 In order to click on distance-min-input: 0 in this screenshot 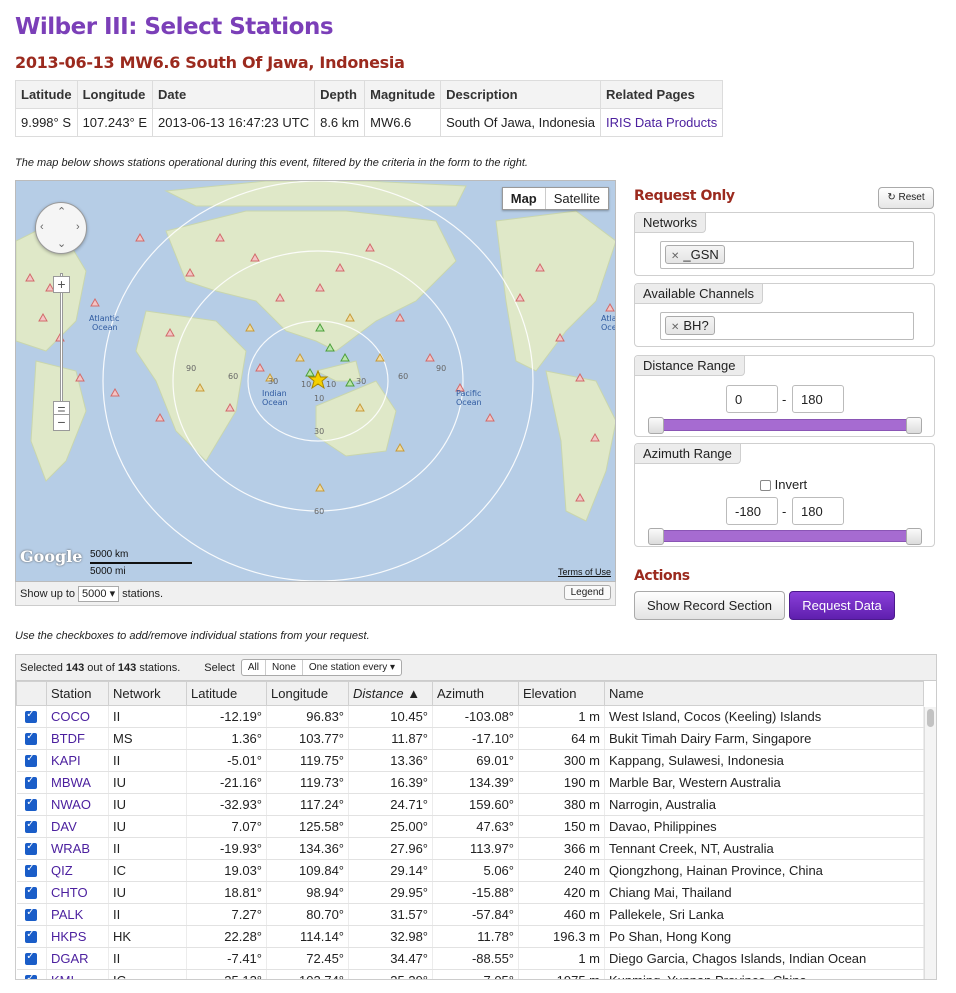, I will do `click(752, 399)`.